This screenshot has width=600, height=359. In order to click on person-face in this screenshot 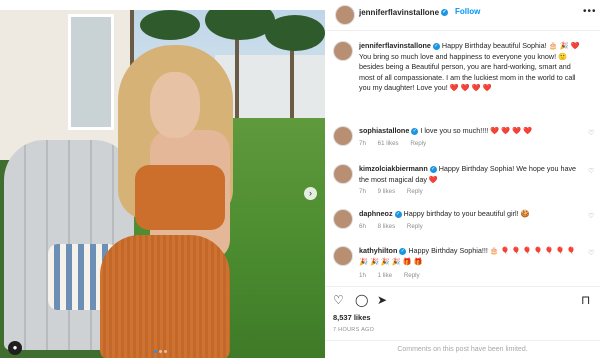, I will do `click(175, 105)`.